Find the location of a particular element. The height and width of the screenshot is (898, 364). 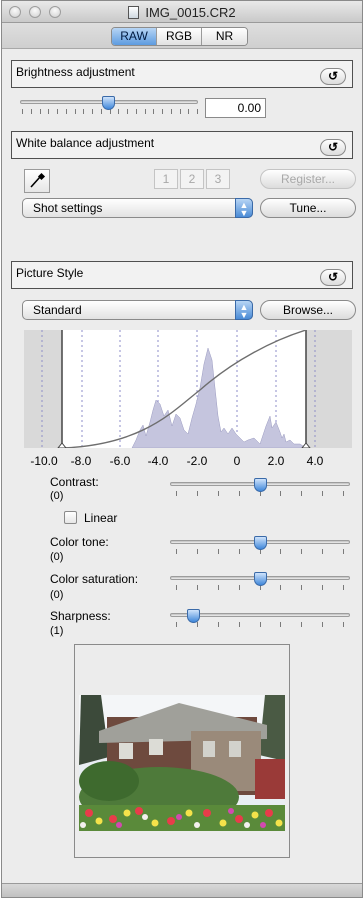

histogram-axis-labels: -10.0 -8.0 -6.0 -4.0 -2.0 0 2.0 4.0 is located at coordinates (182, 461).